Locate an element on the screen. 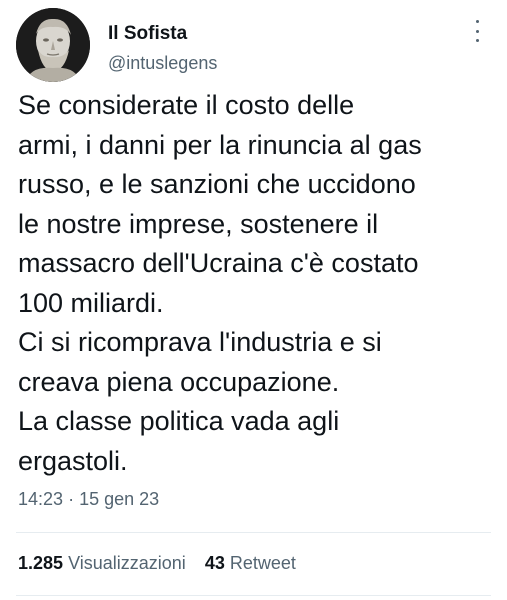  avatar is located at coordinates (53, 45).